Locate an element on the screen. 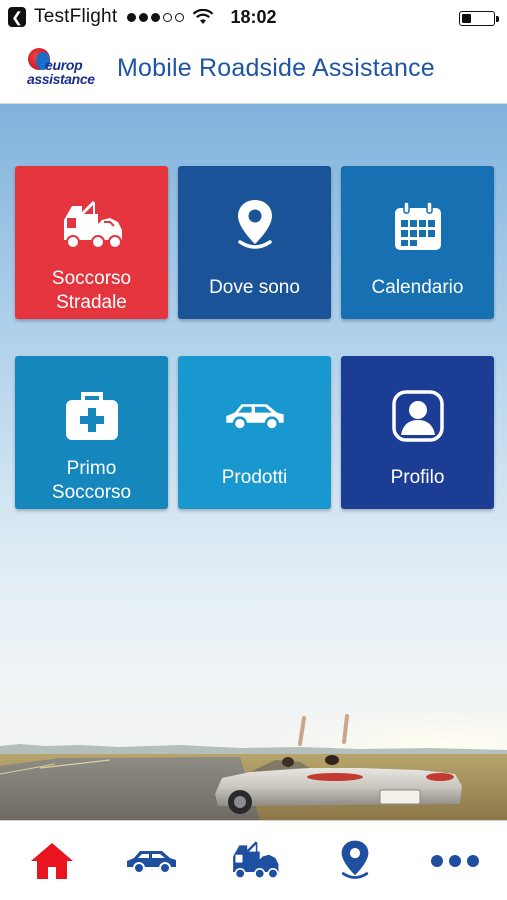 Image resolution: width=507 pixels, height=900 pixels. tile-prodotti: Prodotti is located at coordinates (254, 432).